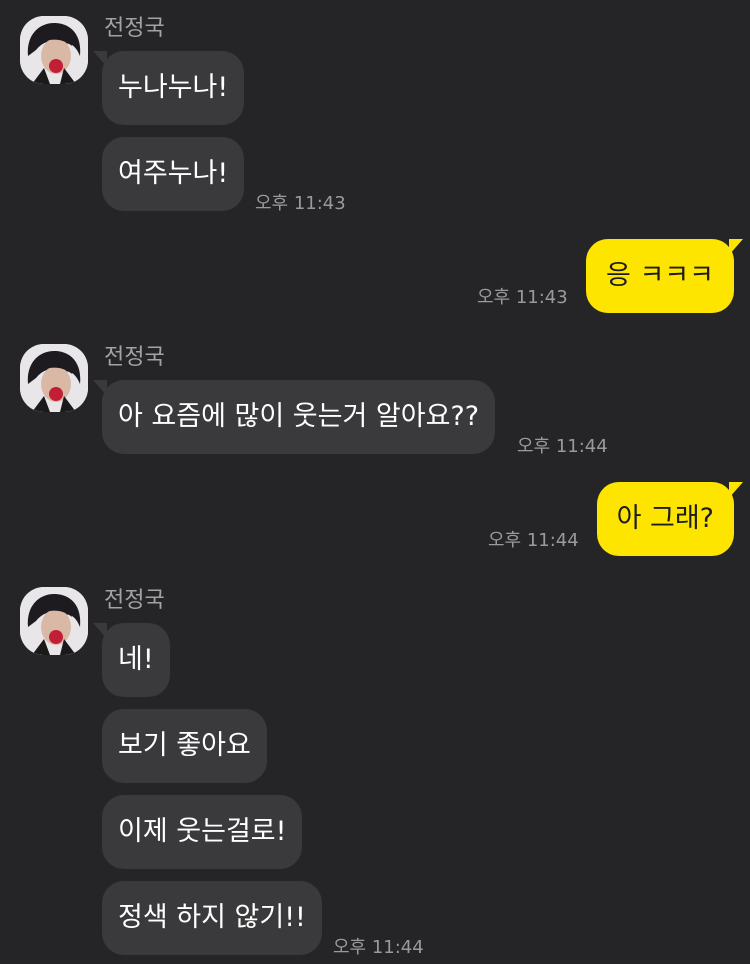 This screenshot has width=750, height=964. What do you see at coordinates (202, 832) in the screenshot?
I see `message-bubble: 이제 웃는걸로!` at bounding box center [202, 832].